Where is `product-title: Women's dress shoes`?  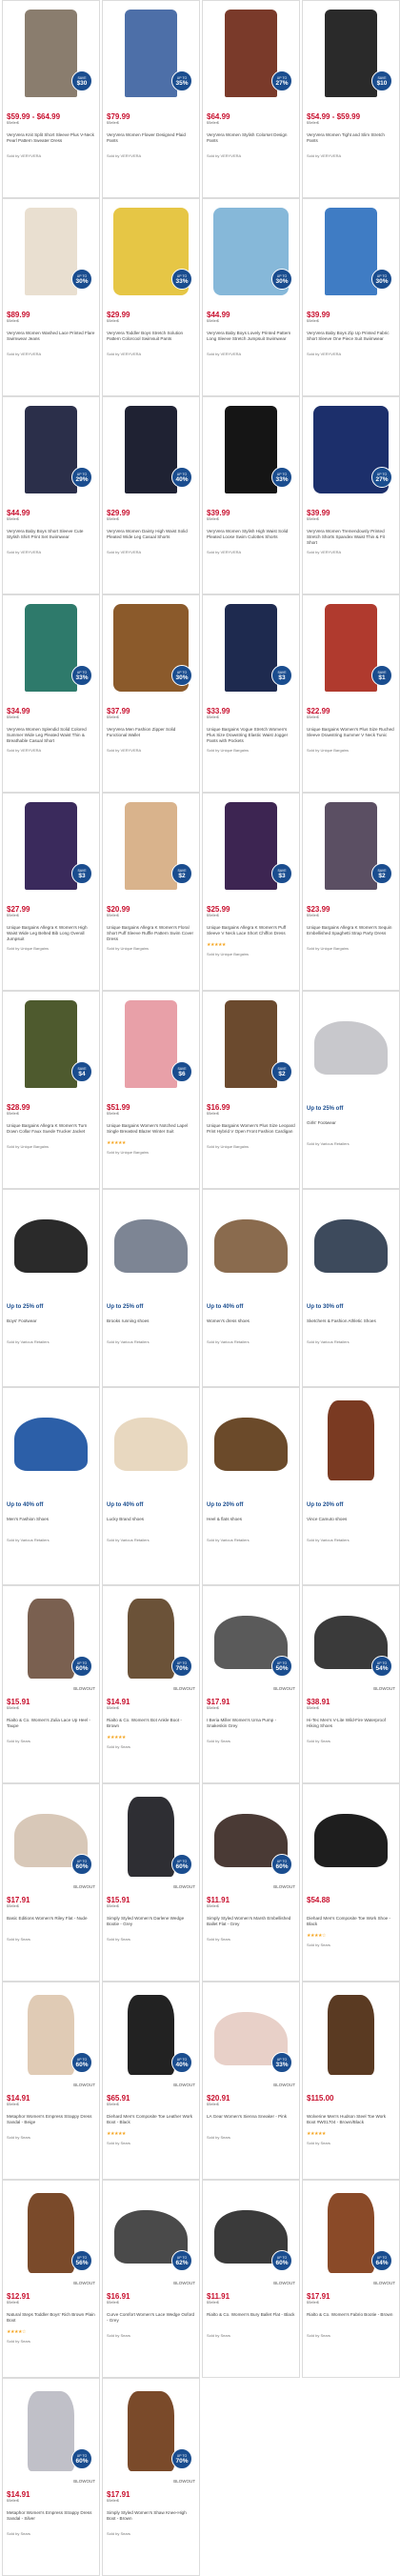 product-title: Women's dress shoes is located at coordinates (251, 1327).